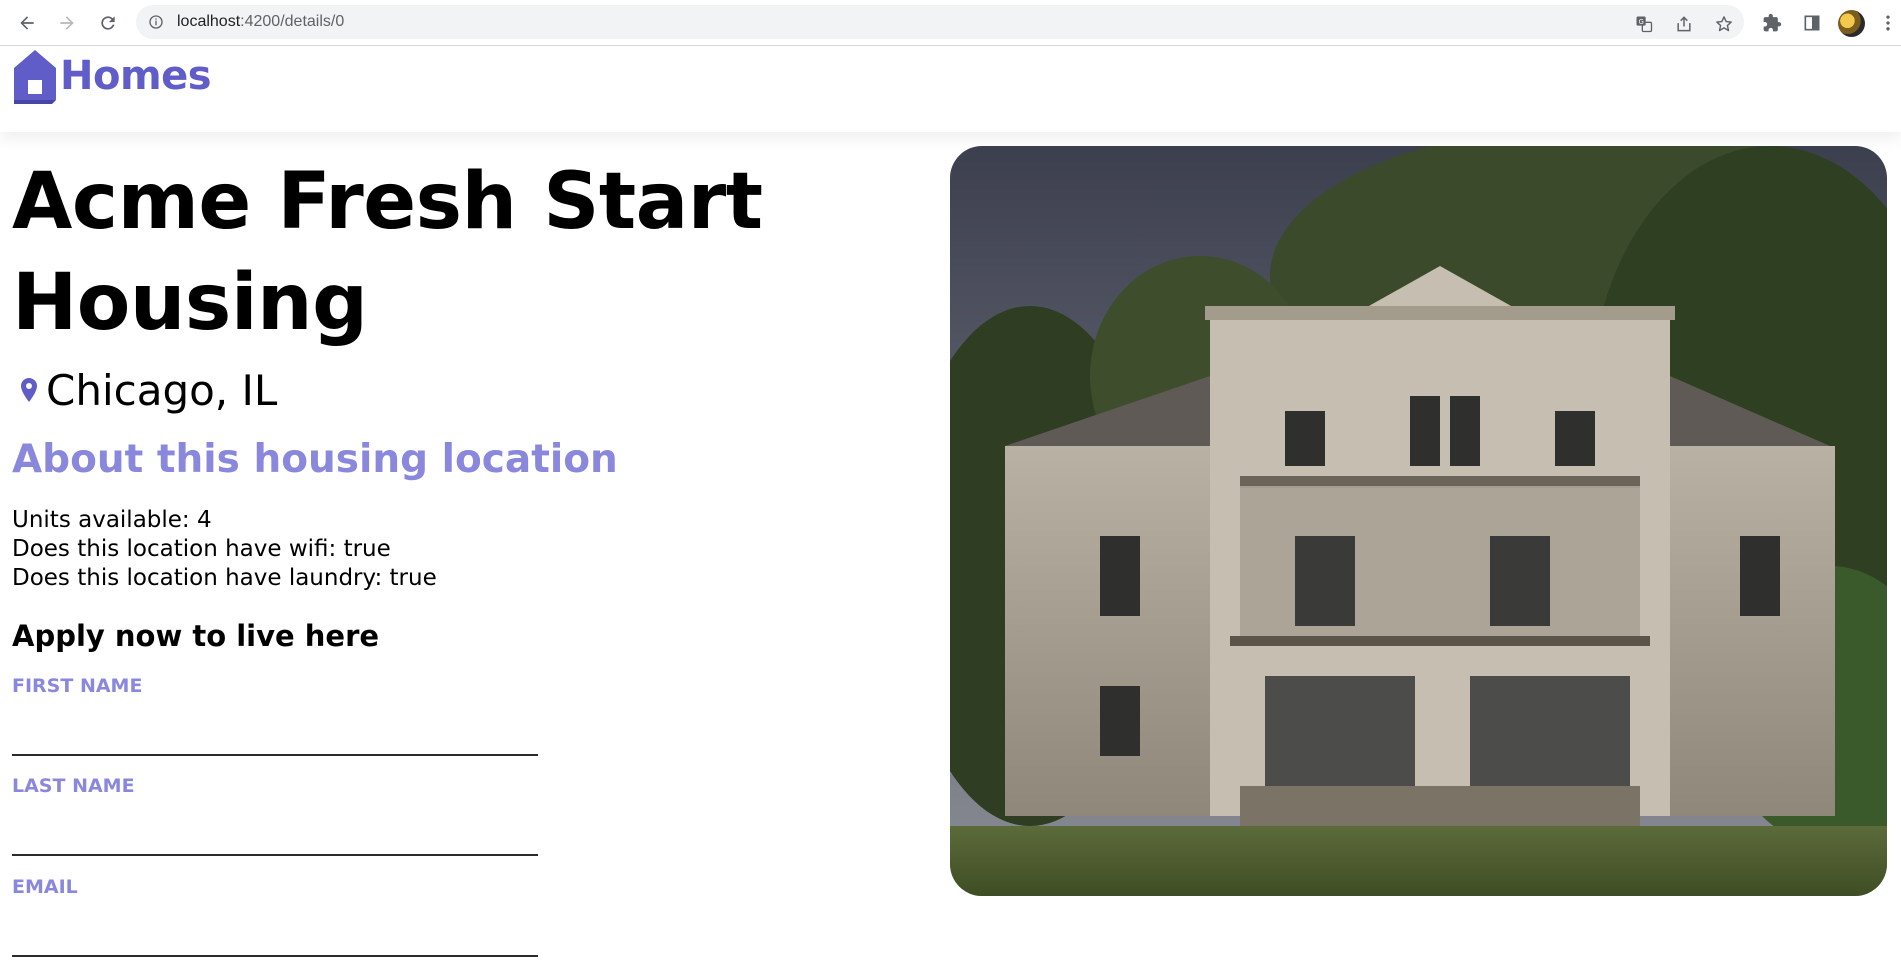  Describe the element at coordinates (35, 77) in the screenshot. I see `house-icon` at that location.